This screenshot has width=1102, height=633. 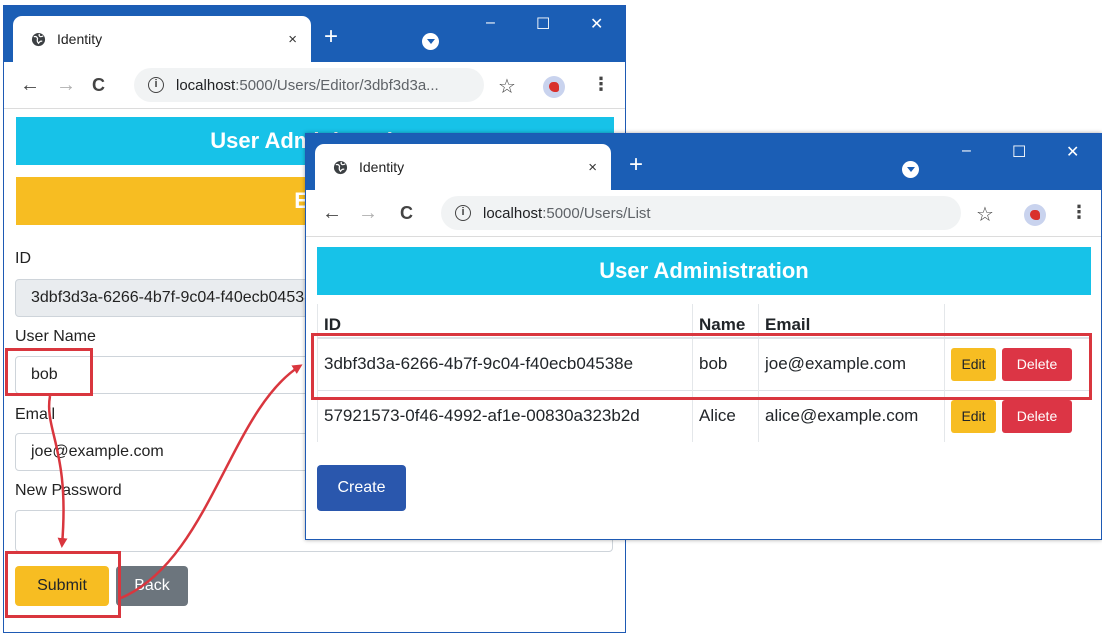 What do you see at coordinates (68, 490) in the screenshot?
I see `new-password-label: New Password` at bounding box center [68, 490].